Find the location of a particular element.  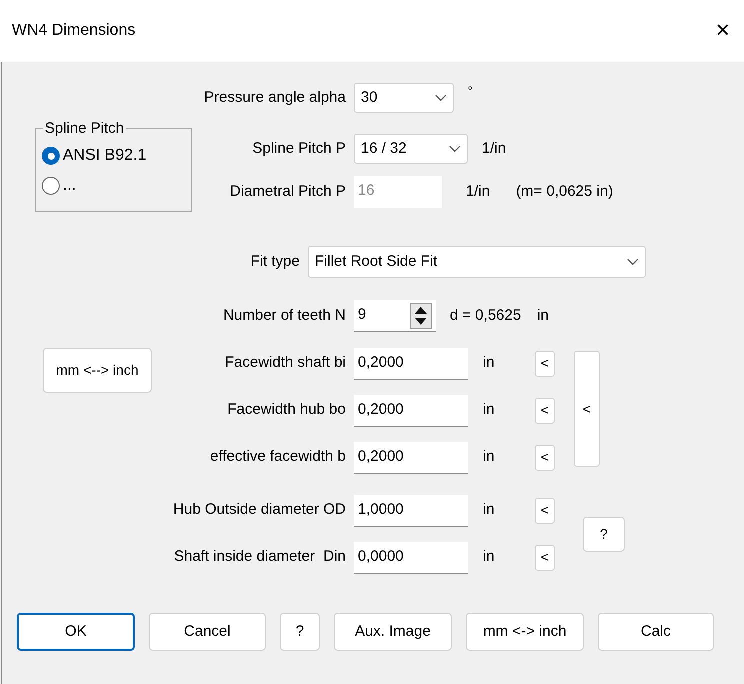

dialog-button: Cancel is located at coordinates (207, 632).